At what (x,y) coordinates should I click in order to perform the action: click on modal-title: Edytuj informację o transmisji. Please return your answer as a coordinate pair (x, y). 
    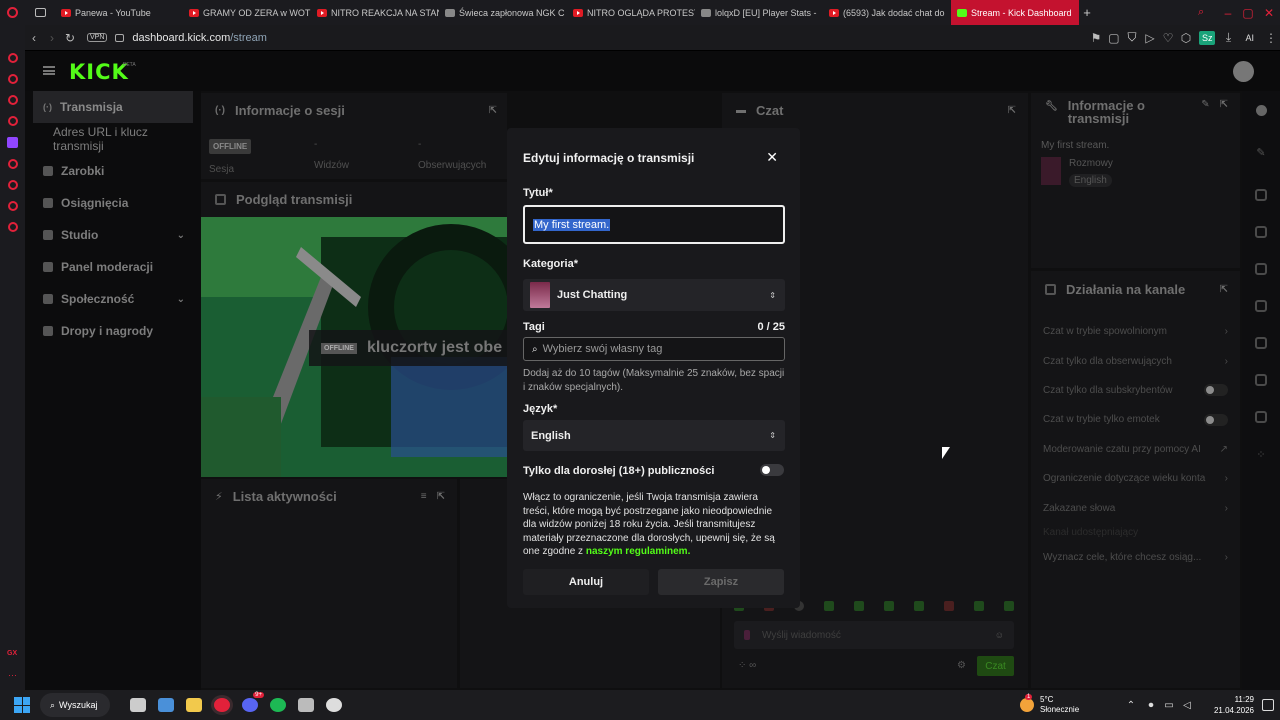
    Looking at the image, I should click on (609, 158).